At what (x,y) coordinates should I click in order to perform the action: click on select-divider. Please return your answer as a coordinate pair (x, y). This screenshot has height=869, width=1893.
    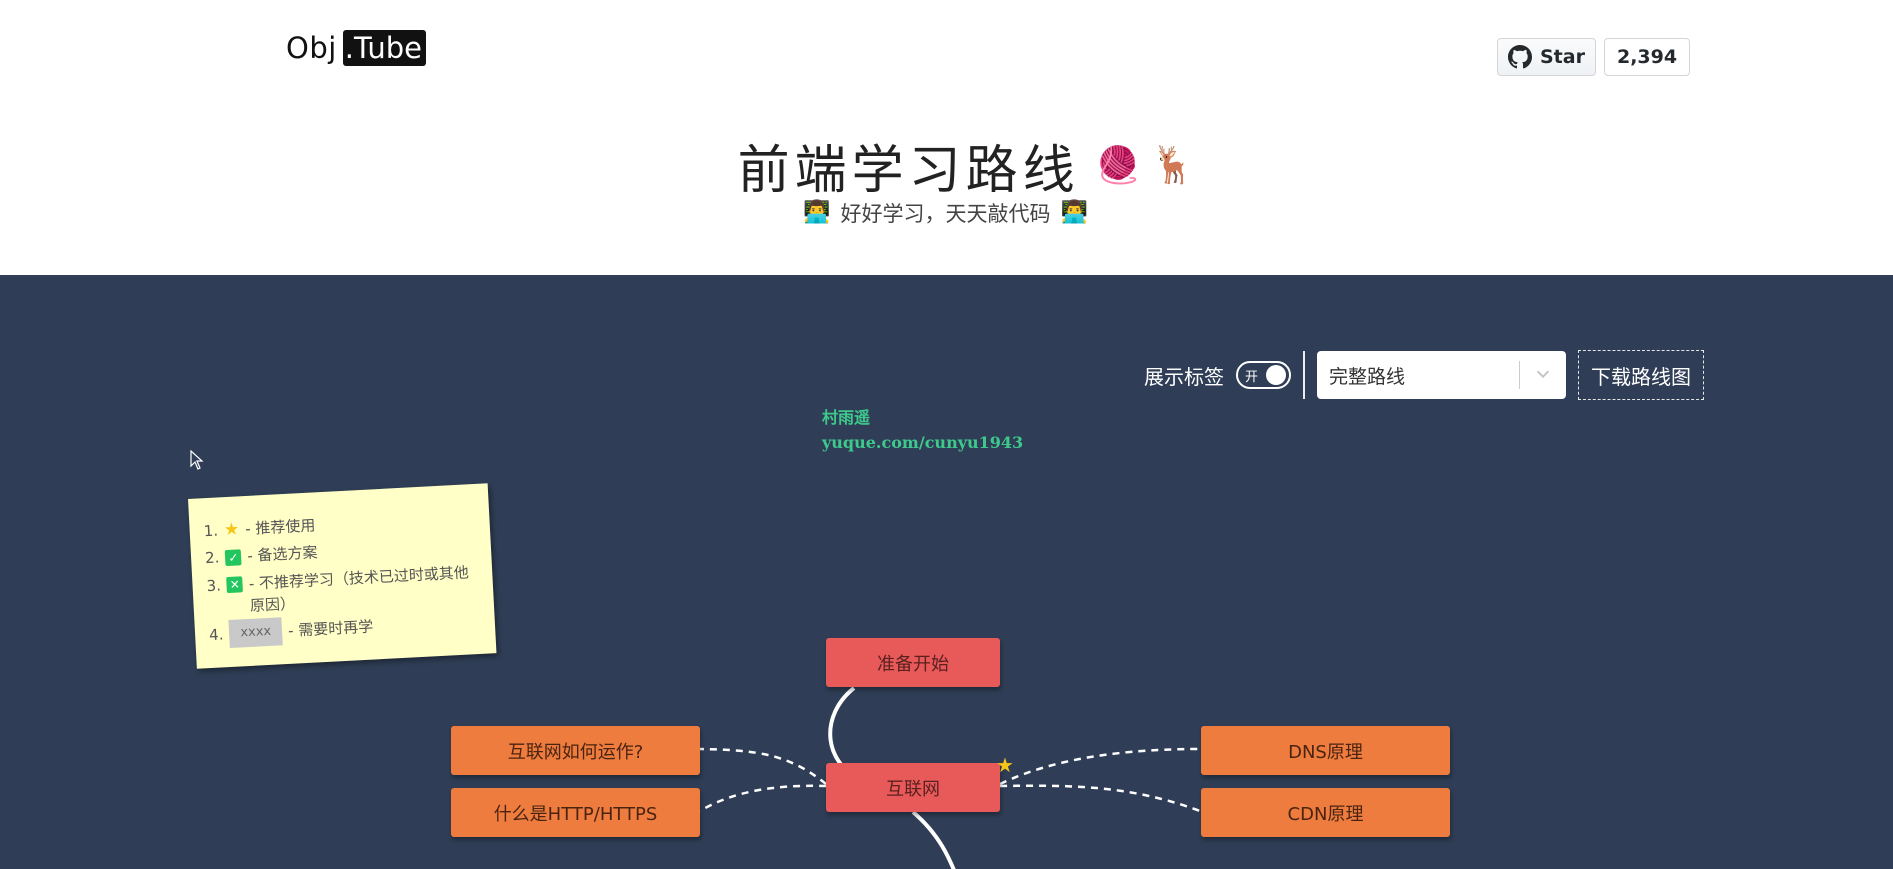
    Looking at the image, I should click on (1519, 375).